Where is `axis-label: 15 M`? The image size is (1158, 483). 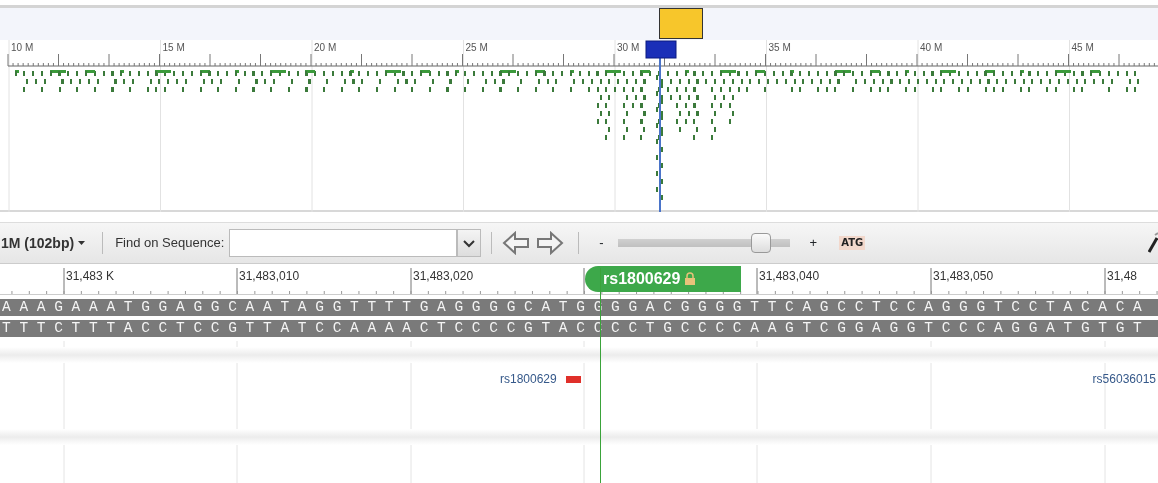
axis-label: 15 M is located at coordinates (173, 48).